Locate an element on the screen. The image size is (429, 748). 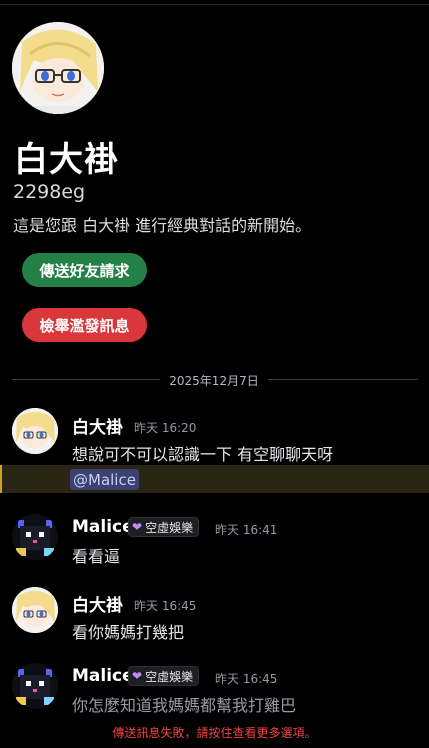
date-divider-line-left is located at coordinates (86, 379).